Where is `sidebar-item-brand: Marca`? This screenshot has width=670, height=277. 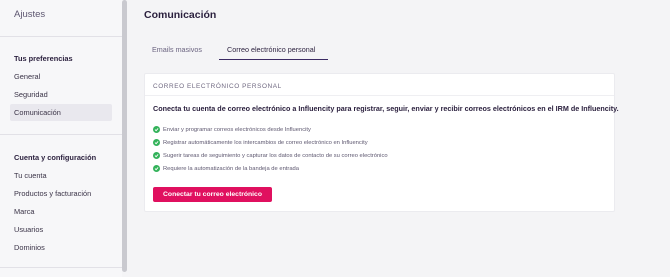 sidebar-item-brand: Marca is located at coordinates (61, 211).